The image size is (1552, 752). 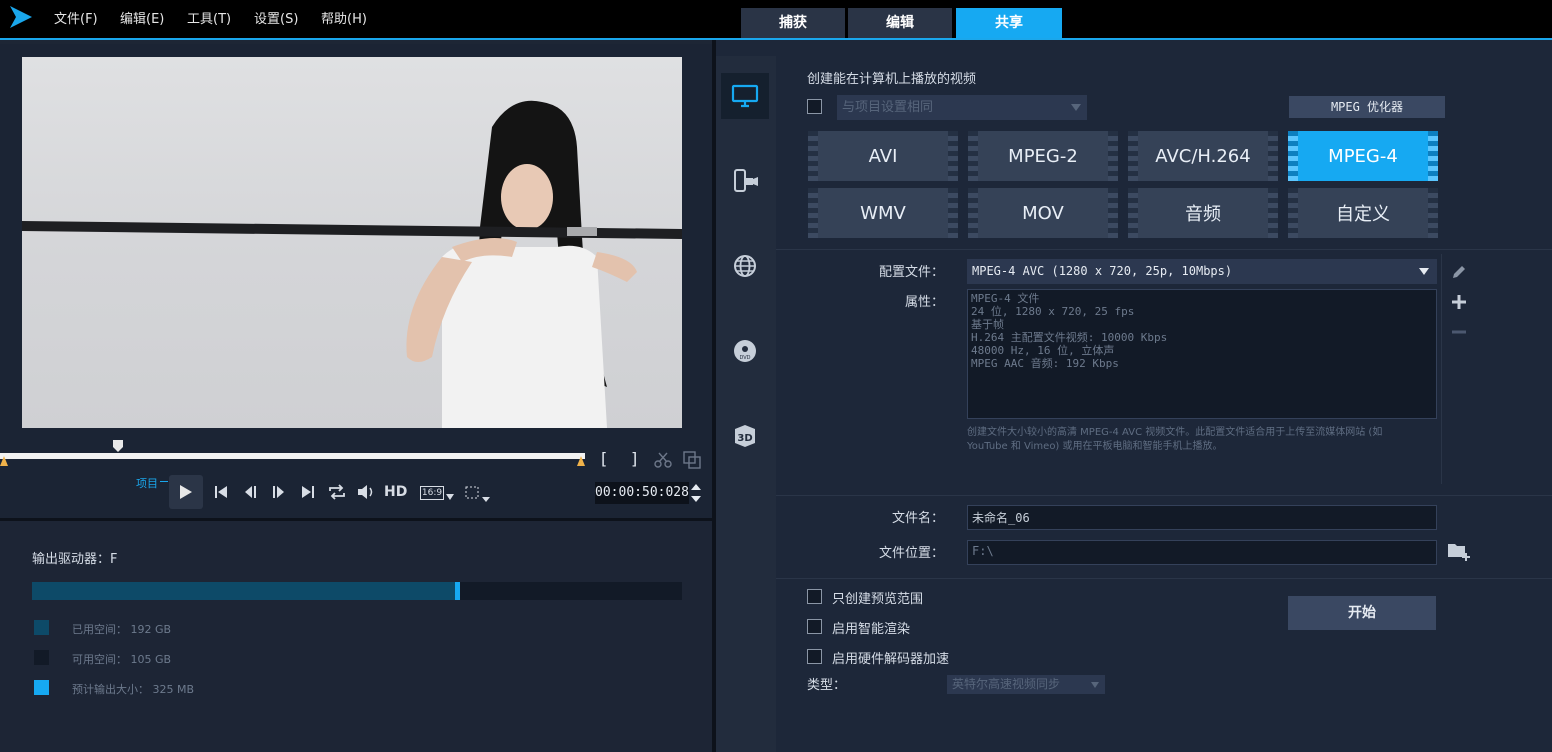 I want to click on svg-text: DVD, so click(x=744, y=358).